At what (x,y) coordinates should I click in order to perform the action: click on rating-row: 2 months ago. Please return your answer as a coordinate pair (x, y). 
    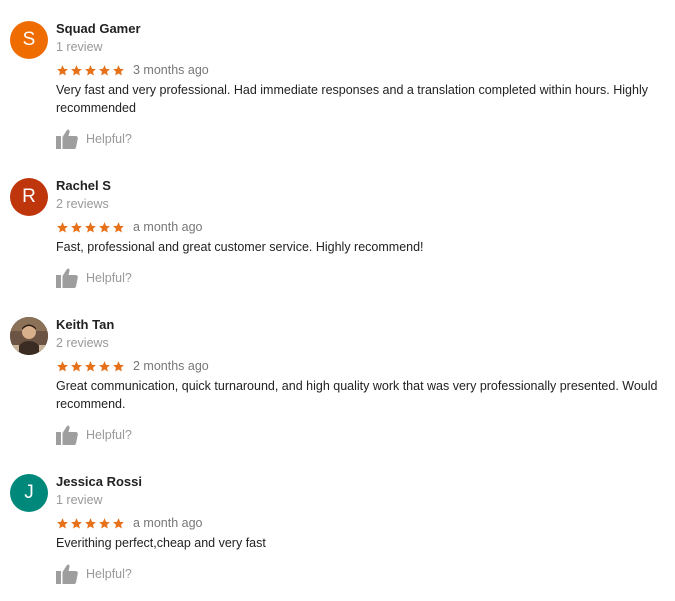
    Looking at the image, I should click on (132, 366).